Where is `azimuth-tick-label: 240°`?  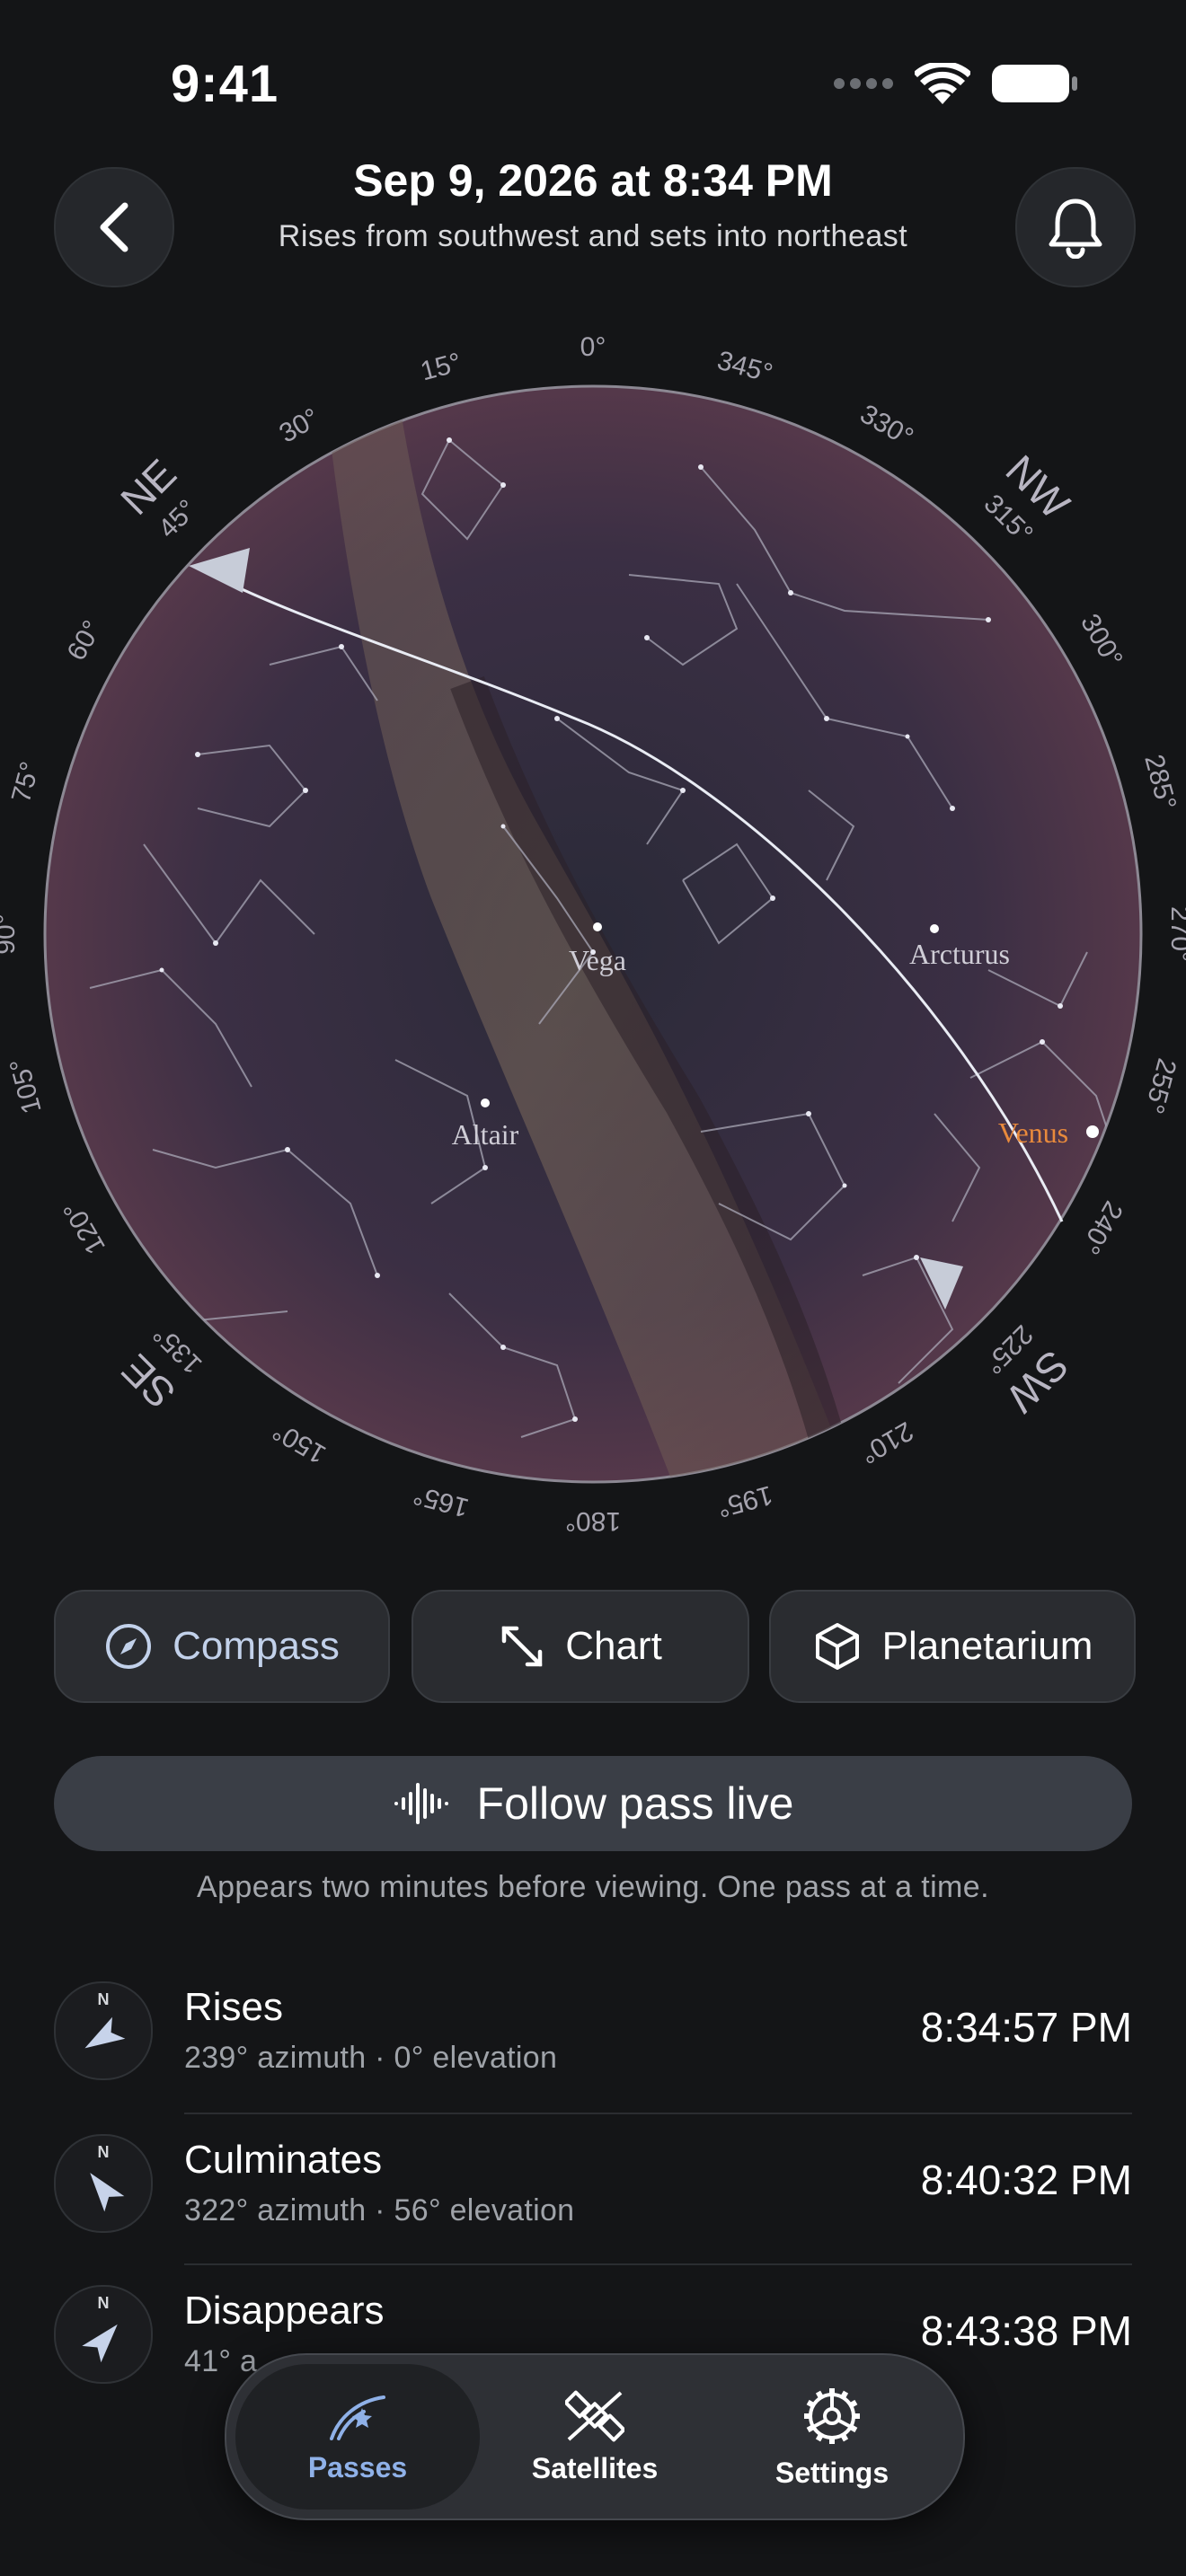
azimuth-tick-label: 240° is located at coordinates (1101, 1227).